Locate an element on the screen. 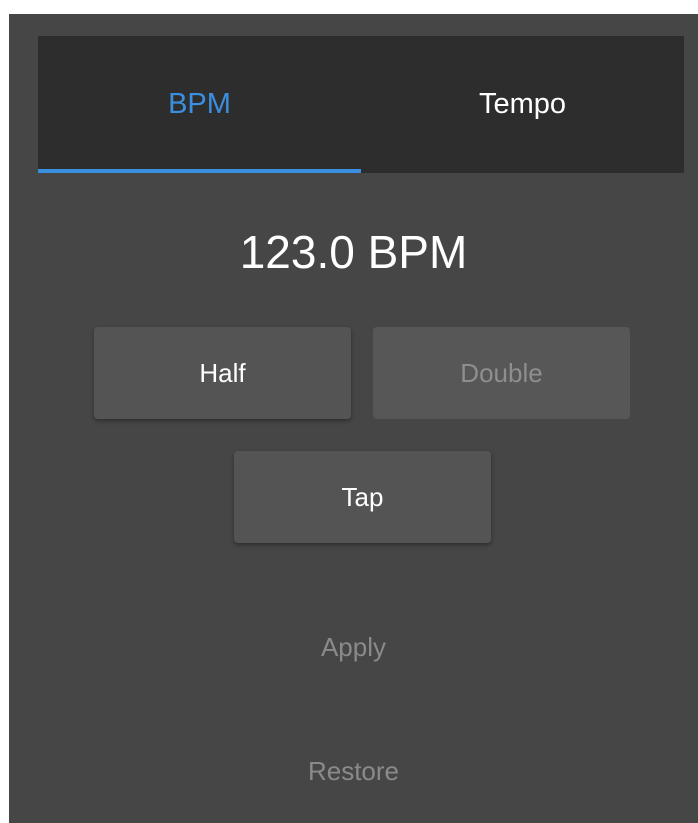  tap-button: Tap is located at coordinates (362, 497).